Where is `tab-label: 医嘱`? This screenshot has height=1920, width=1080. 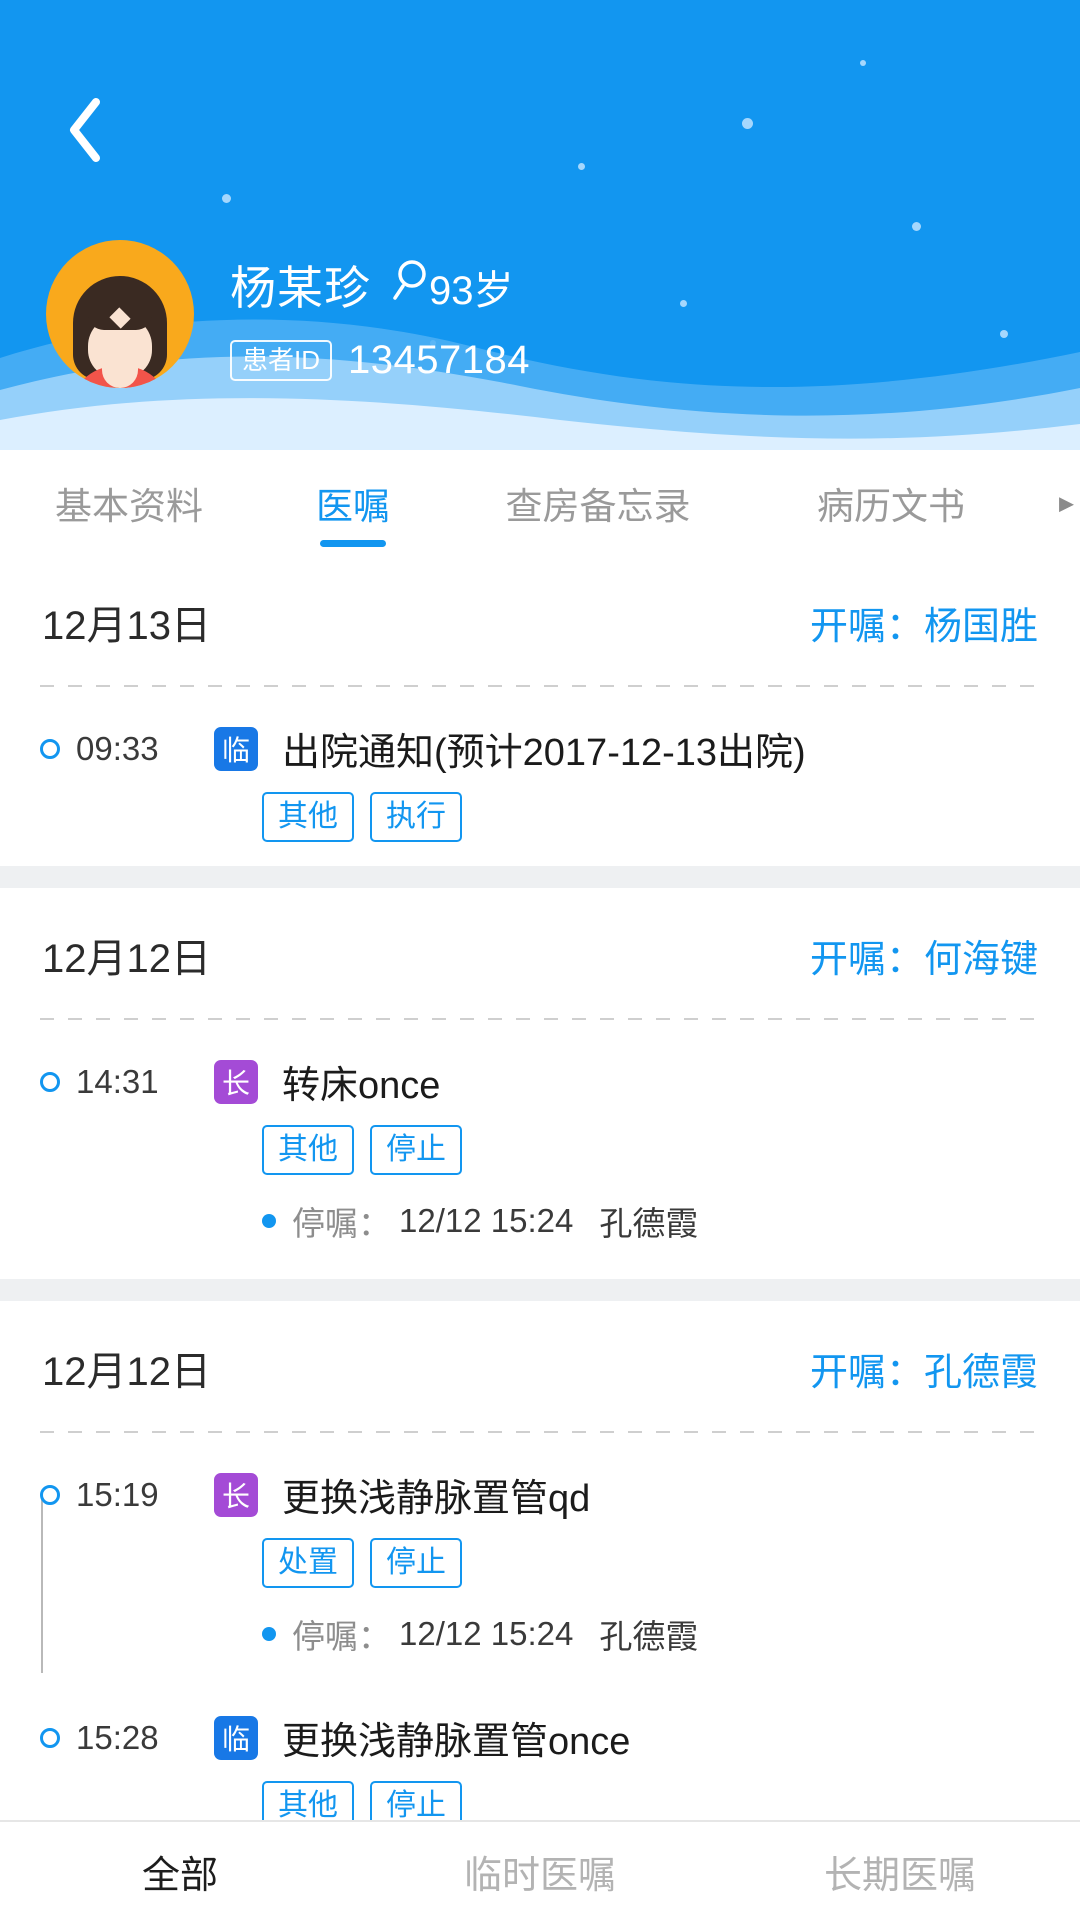
tab-label: 医嘱 is located at coordinates (353, 506).